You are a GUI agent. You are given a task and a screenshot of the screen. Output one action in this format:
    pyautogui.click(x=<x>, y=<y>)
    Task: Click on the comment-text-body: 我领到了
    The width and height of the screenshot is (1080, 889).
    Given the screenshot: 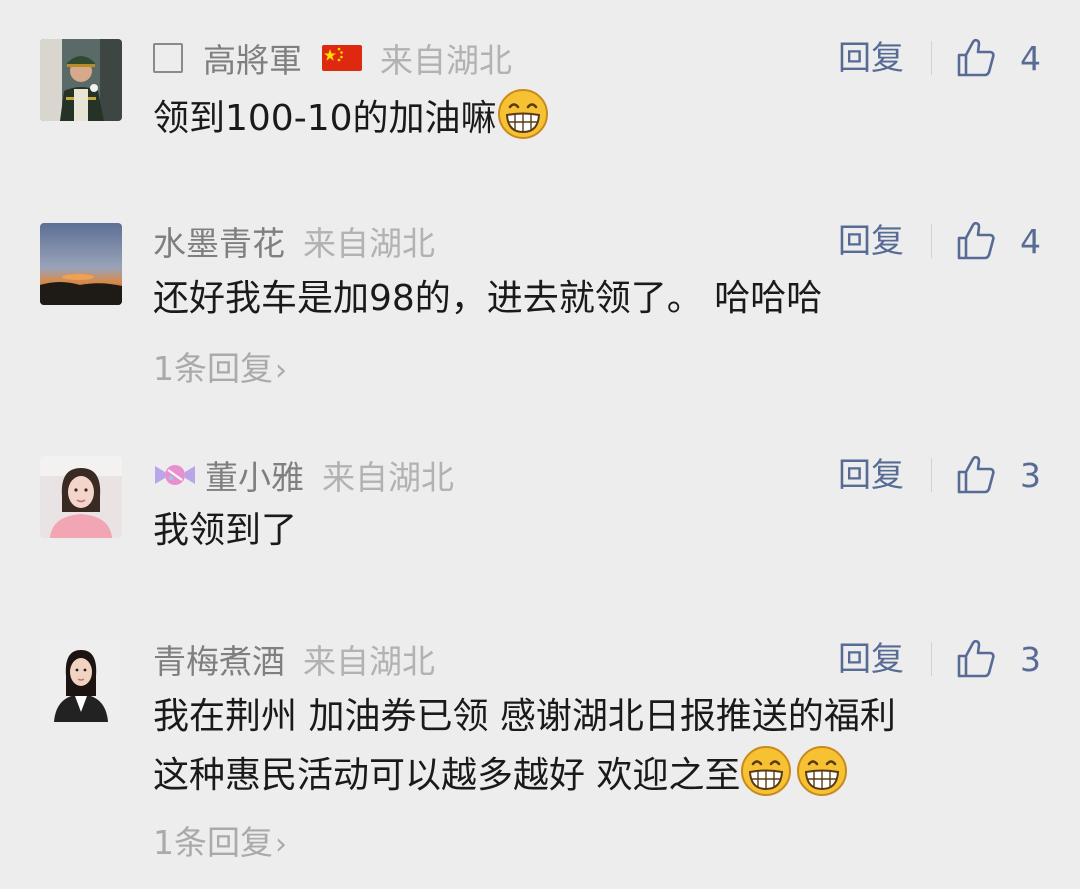 What is the action you would take?
    pyautogui.click(x=225, y=530)
    